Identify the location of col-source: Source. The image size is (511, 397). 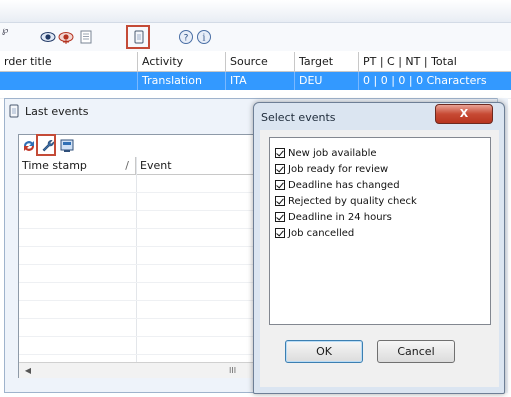
(260, 61).